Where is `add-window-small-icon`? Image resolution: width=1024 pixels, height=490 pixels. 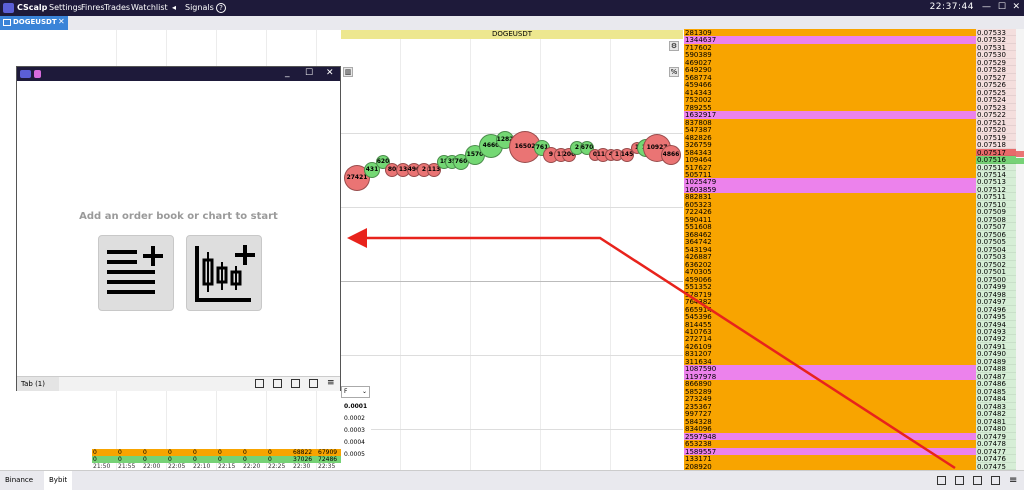 add-window-small-icon is located at coordinates (959, 480).